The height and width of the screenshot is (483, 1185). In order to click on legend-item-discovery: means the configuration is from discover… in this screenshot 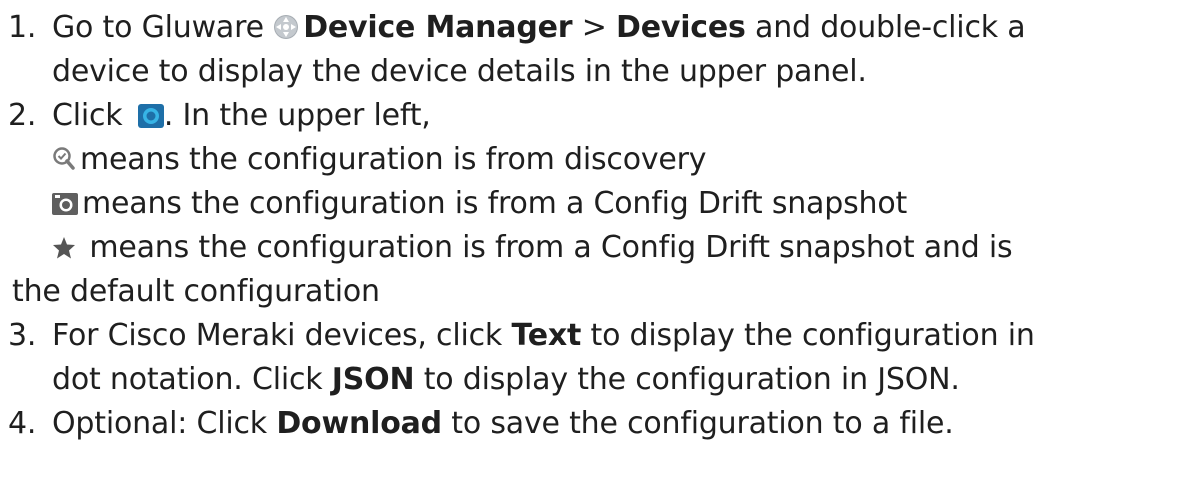, I will do `click(618, 160)`.